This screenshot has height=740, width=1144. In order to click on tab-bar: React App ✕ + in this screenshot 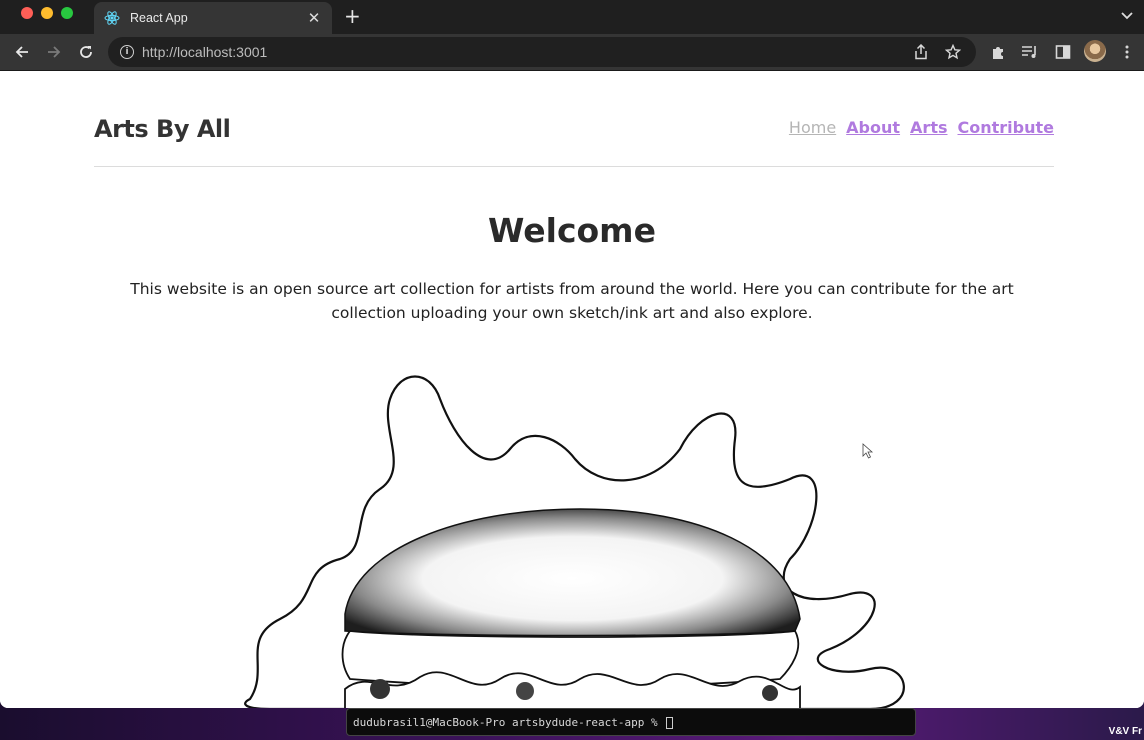, I will do `click(572, 17)`.